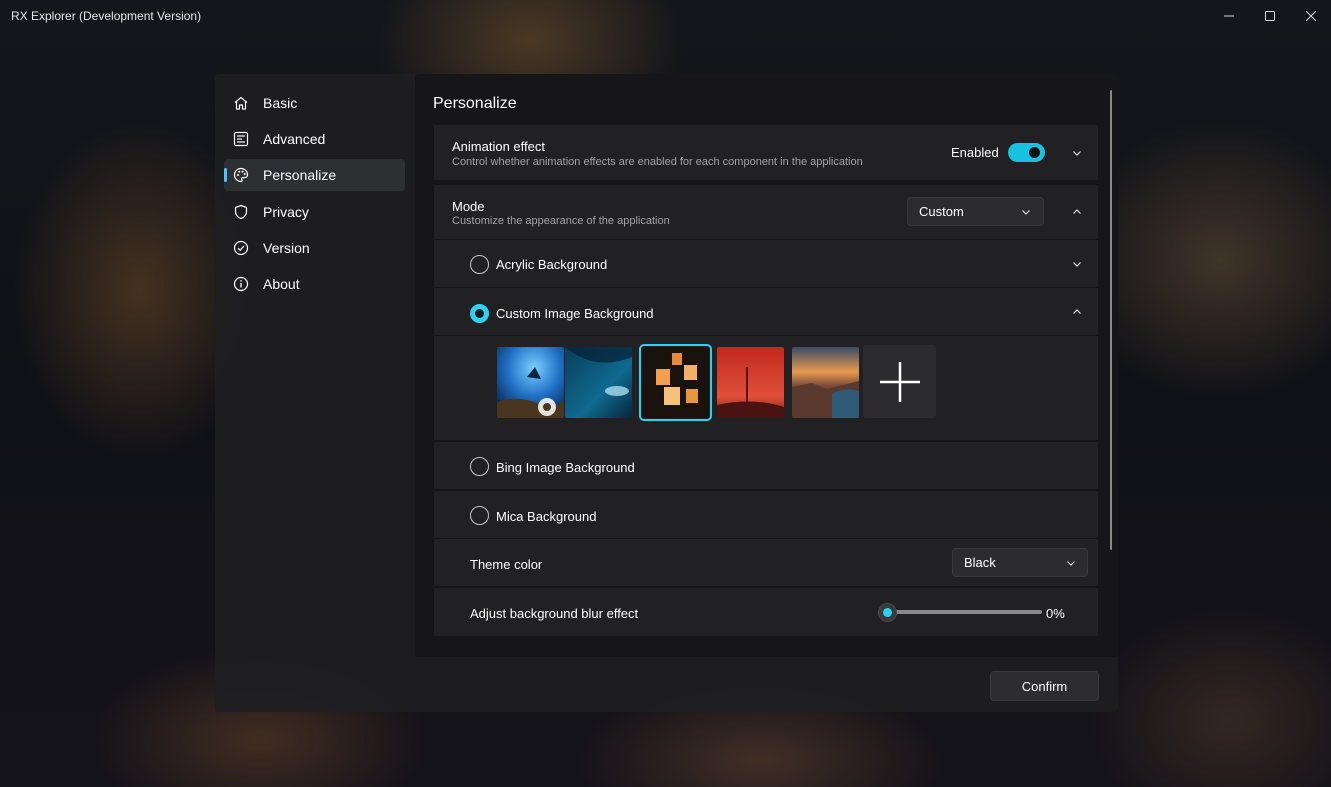 This screenshot has width=1331, height=787. I want to click on window-title: RX Explorer (Development Version), so click(106, 16).